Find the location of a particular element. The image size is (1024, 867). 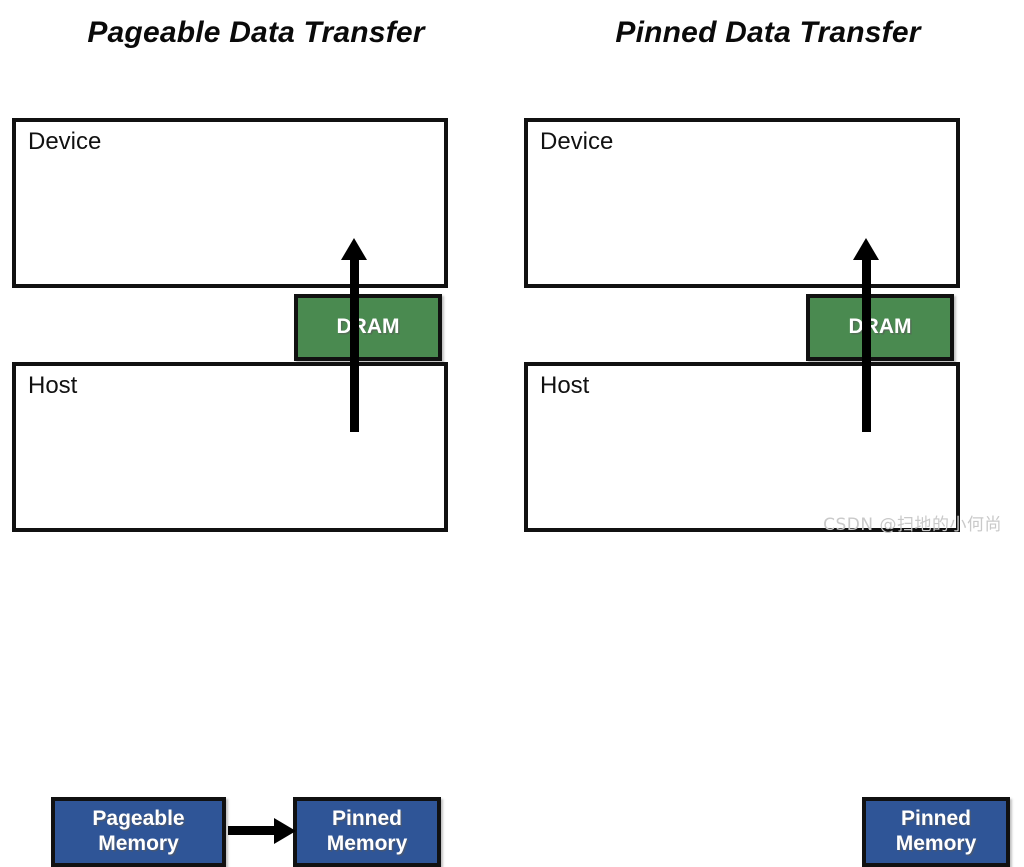

dram-block-right: DRAM is located at coordinates (880, 327).